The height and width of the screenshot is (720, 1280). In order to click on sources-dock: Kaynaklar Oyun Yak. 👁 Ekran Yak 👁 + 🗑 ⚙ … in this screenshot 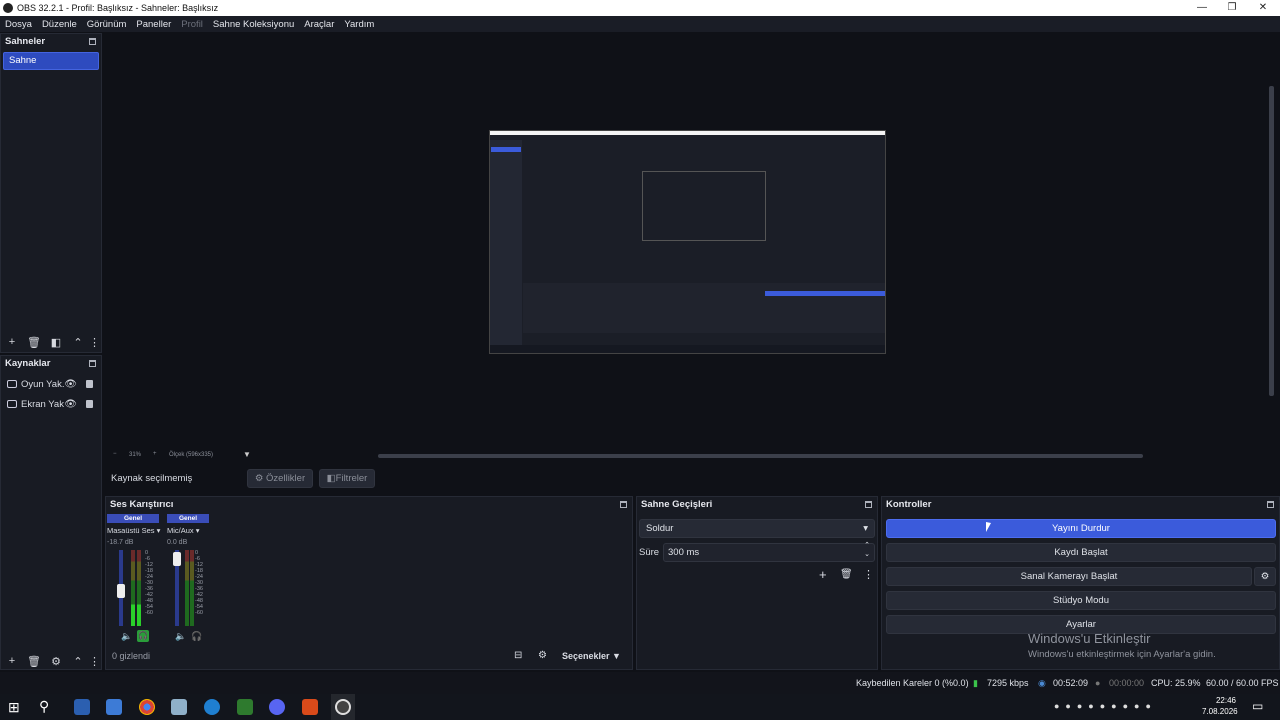, I will do `click(51, 512)`.